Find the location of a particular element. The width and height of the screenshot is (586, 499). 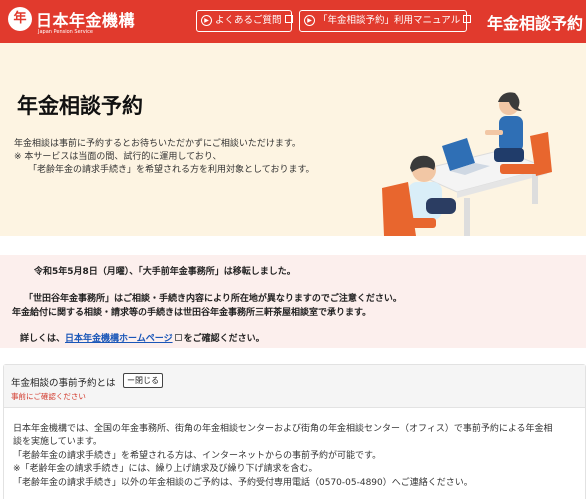

hero-line: ※ 本サービスは当面の間、試行的に運用しており、 is located at coordinates (118, 157).